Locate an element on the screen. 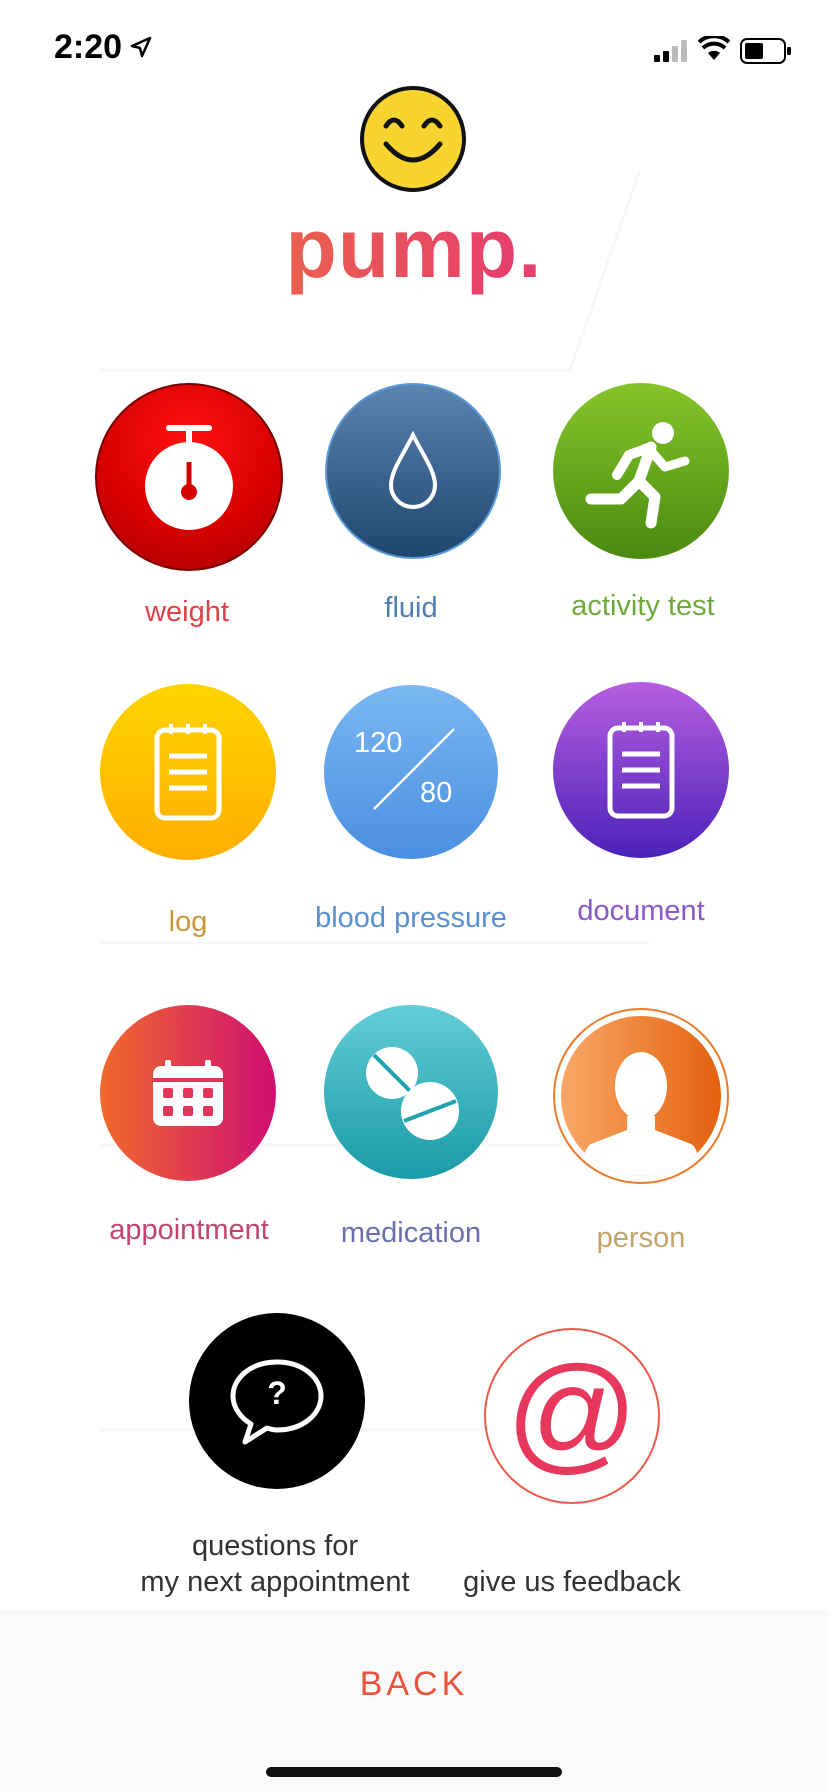 This screenshot has height=1792, width=828. questions-label-line2: my next appointment is located at coordinates (275, 1582).